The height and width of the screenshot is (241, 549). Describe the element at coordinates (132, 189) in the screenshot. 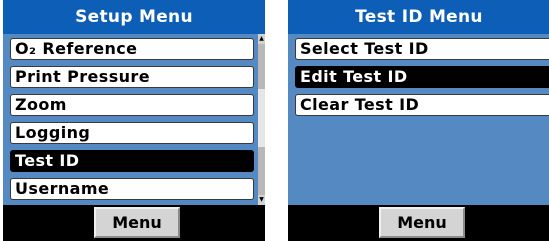

I see `menu-item-username: Username` at that location.